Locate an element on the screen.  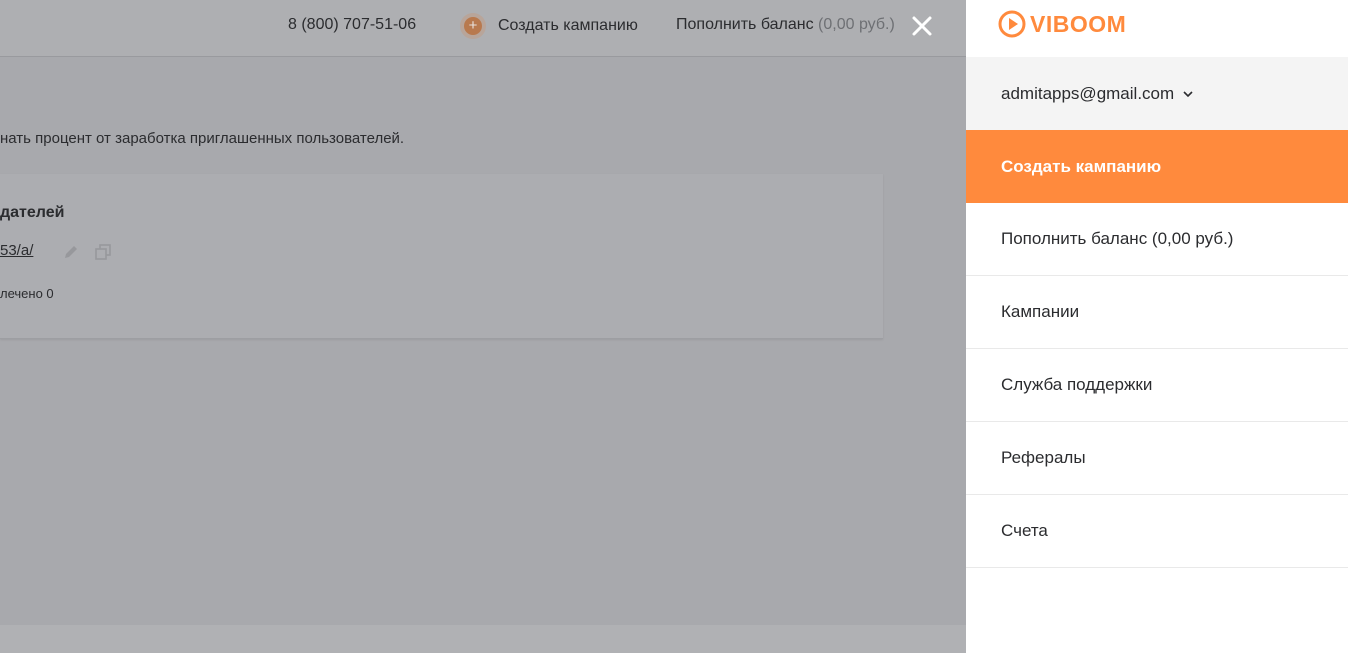
menu-item-campaigns: Кампании is located at coordinates (1157, 312).